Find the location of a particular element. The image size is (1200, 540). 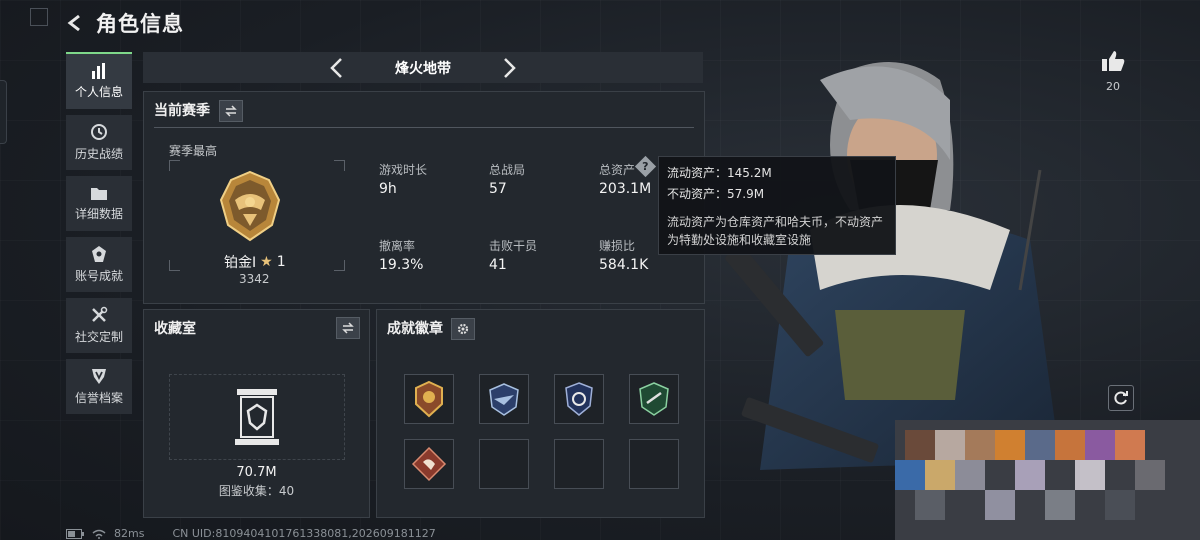

nav-label: 社交定制 is located at coordinates (98, 337).